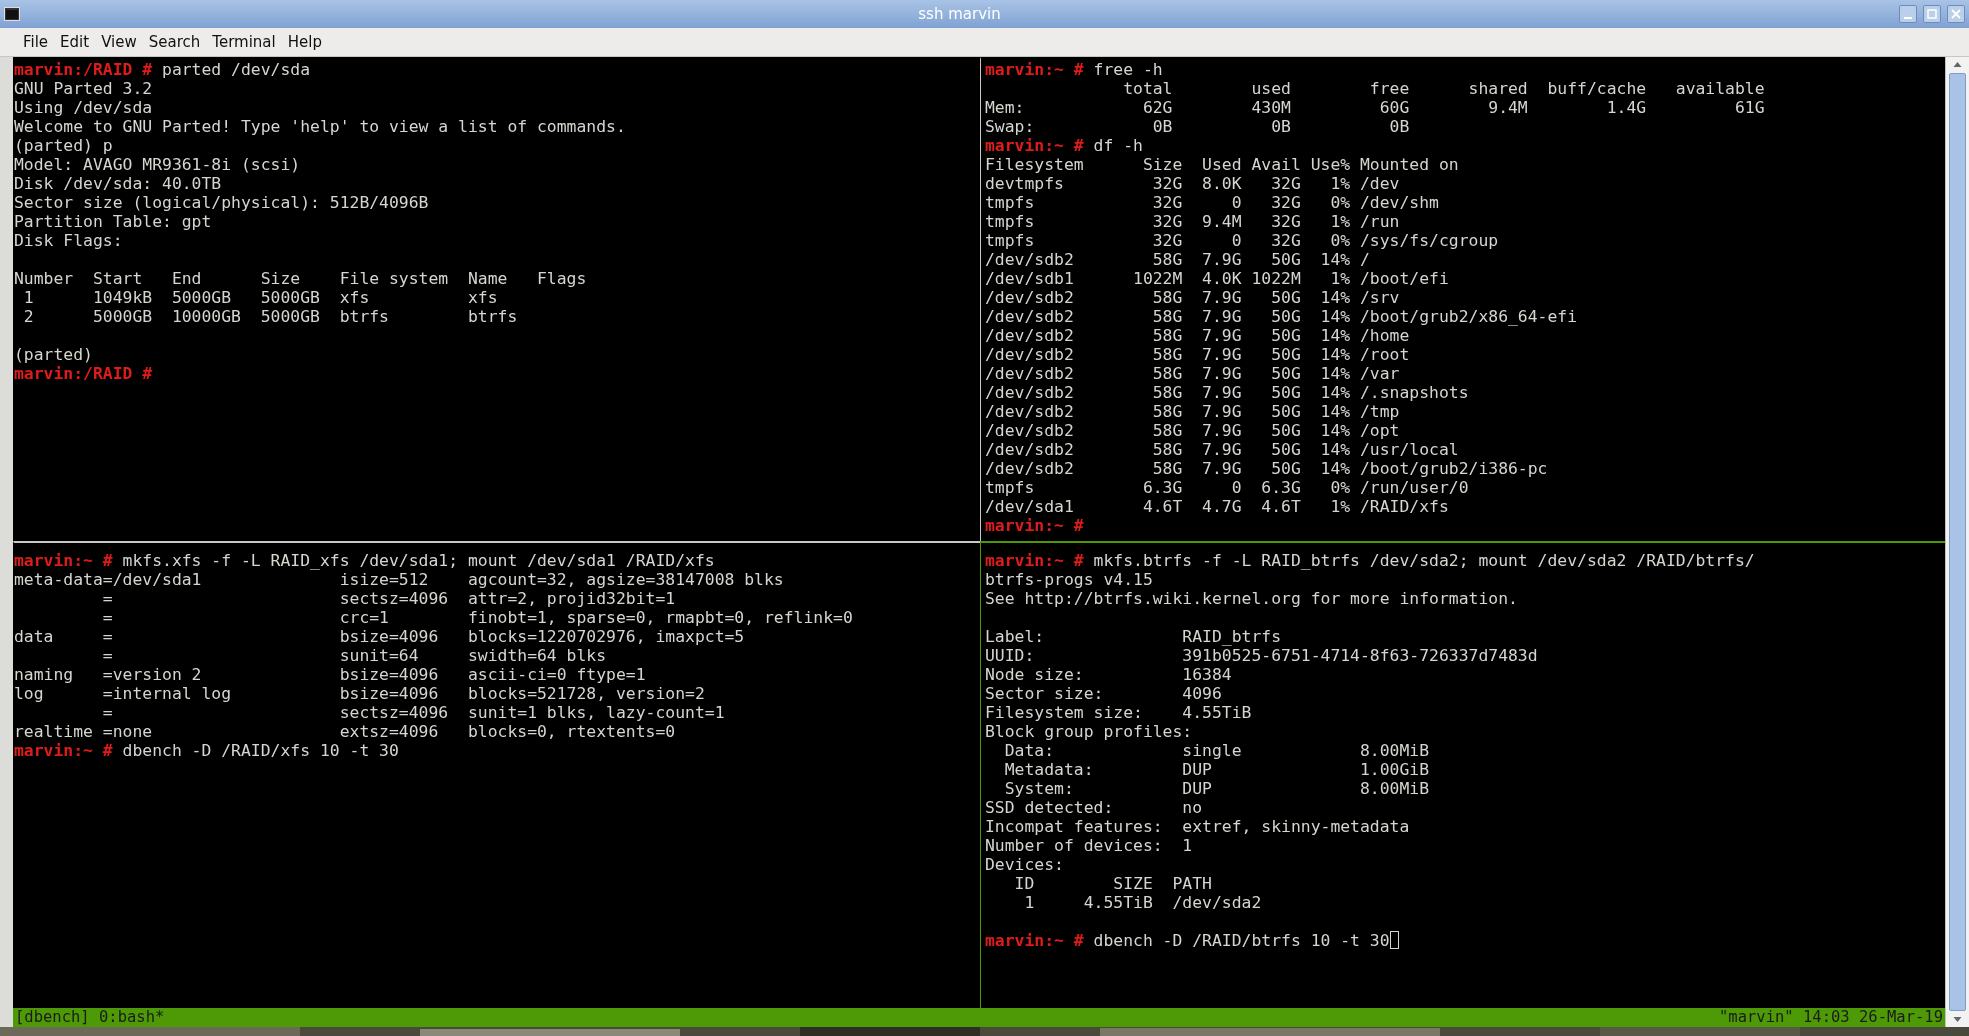 The height and width of the screenshot is (1036, 1969). What do you see at coordinates (113, 221) in the screenshot?
I see `output-line: Partition Table: gpt` at bounding box center [113, 221].